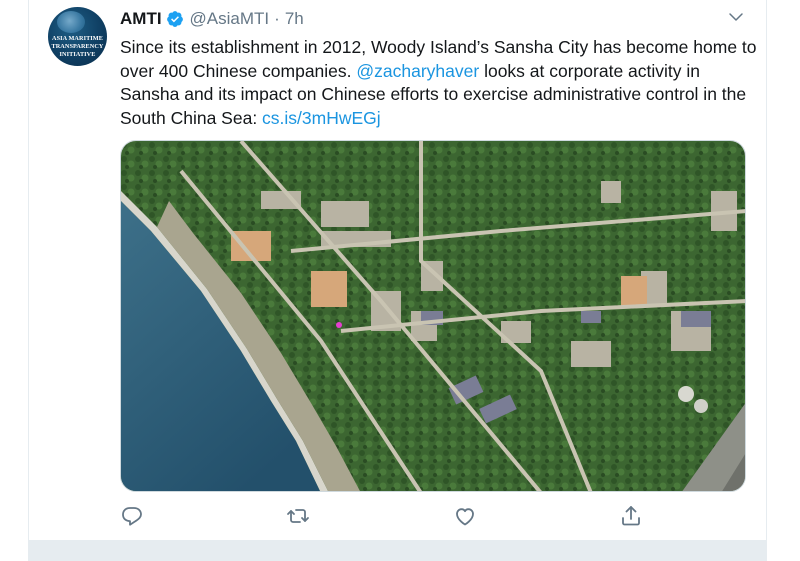  What do you see at coordinates (77, 46) in the screenshot?
I see `avatar-logo-text: ASIA MARITIME TRANSPARENCY INITIATIVE` at bounding box center [77, 46].